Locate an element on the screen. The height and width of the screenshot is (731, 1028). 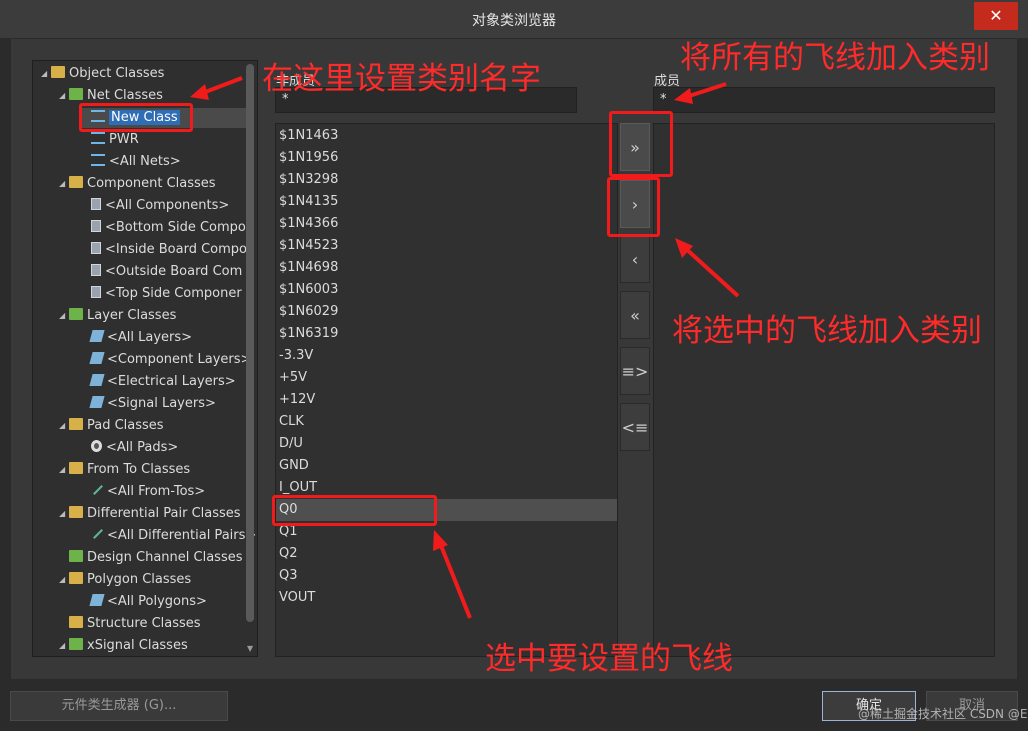
tree-item: Structure Classes is located at coordinates (130, 624).